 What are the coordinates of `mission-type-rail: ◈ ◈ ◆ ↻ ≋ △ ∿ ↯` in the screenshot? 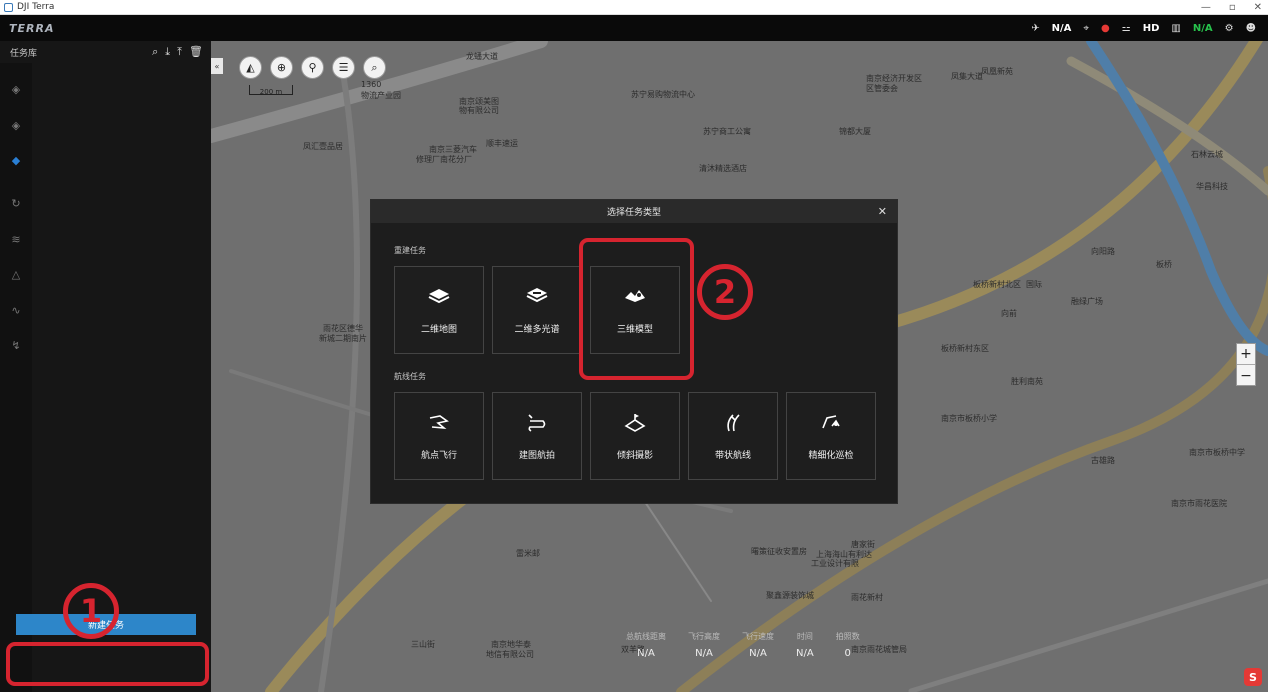 It's located at (16, 377).